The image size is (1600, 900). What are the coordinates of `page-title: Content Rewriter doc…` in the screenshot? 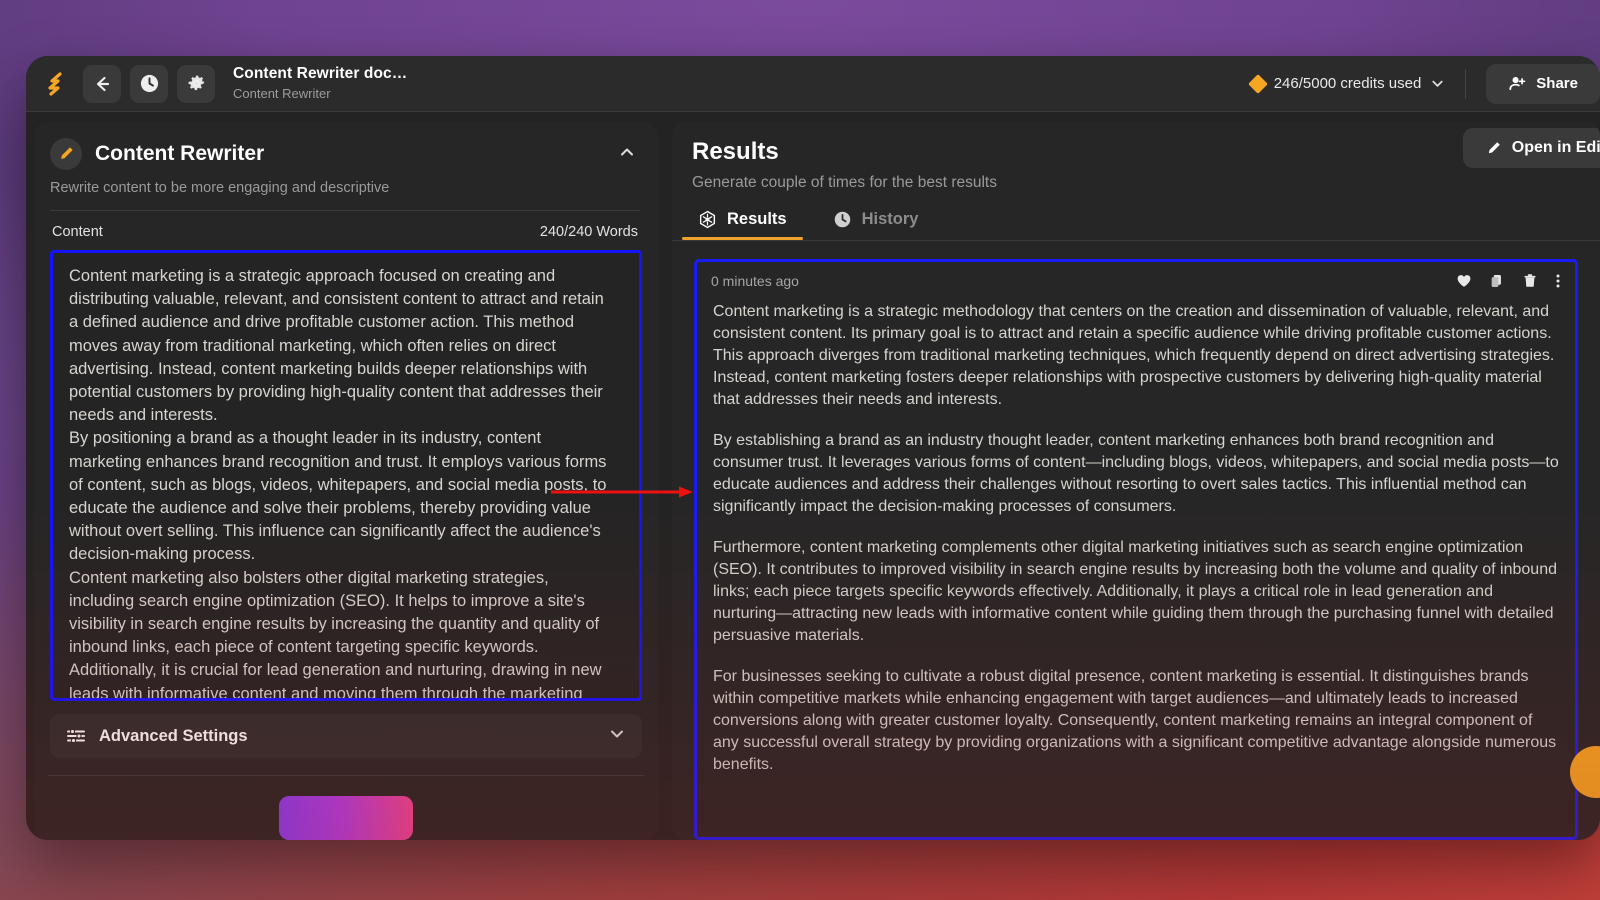 It's located at (320, 73).